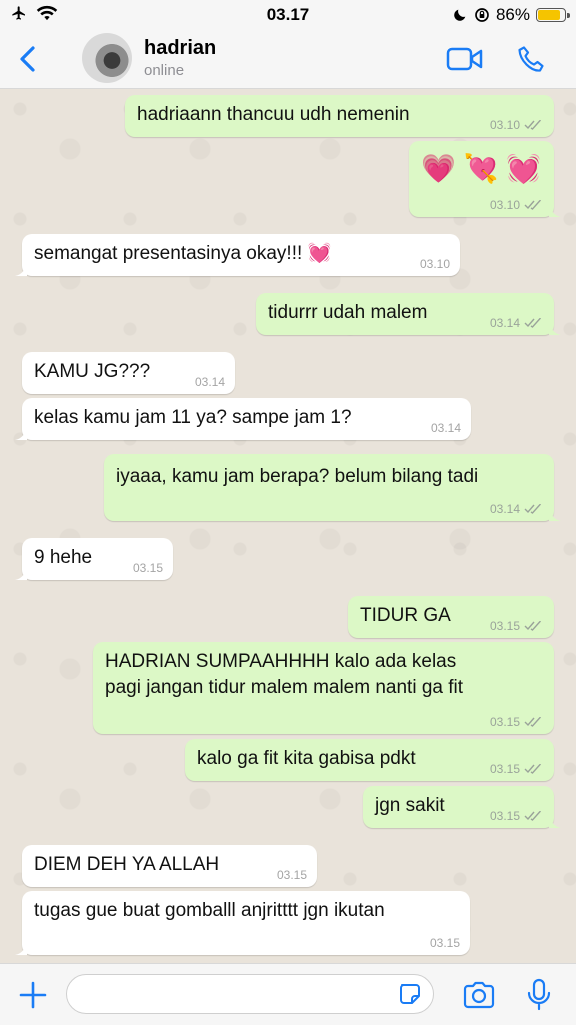 Image resolution: width=576 pixels, height=1025 pixels. I want to click on video-call-button, so click(465, 59).